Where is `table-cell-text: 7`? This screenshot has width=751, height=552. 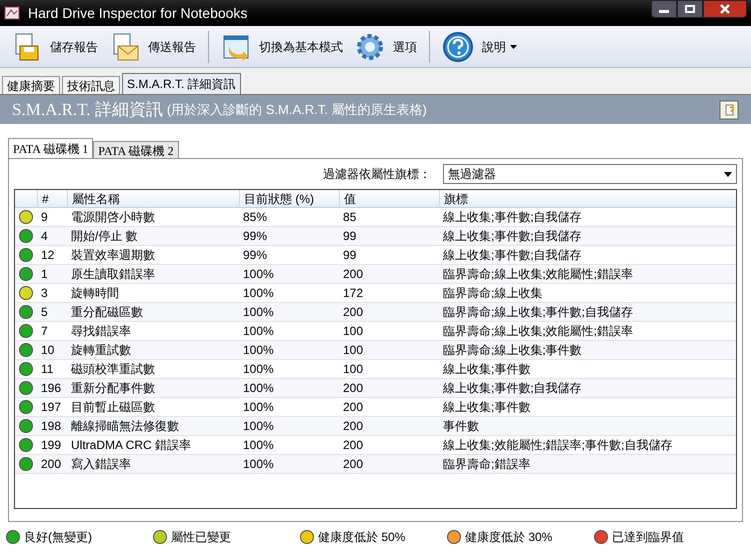 table-cell-text: 7 is located at coordinates (44, 331).